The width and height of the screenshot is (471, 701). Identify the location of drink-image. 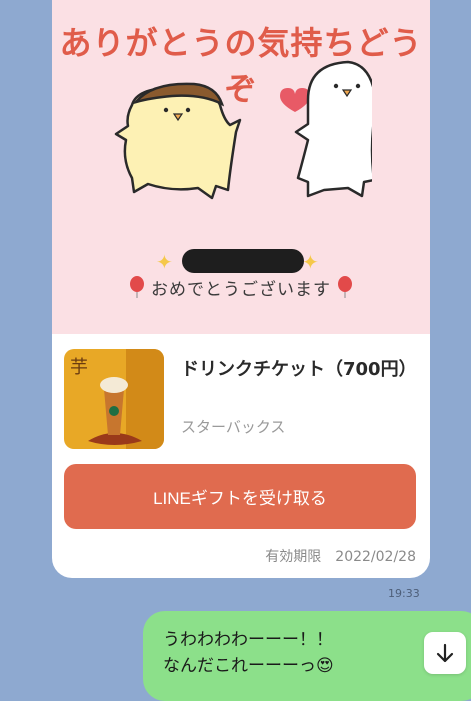
(126, 399).